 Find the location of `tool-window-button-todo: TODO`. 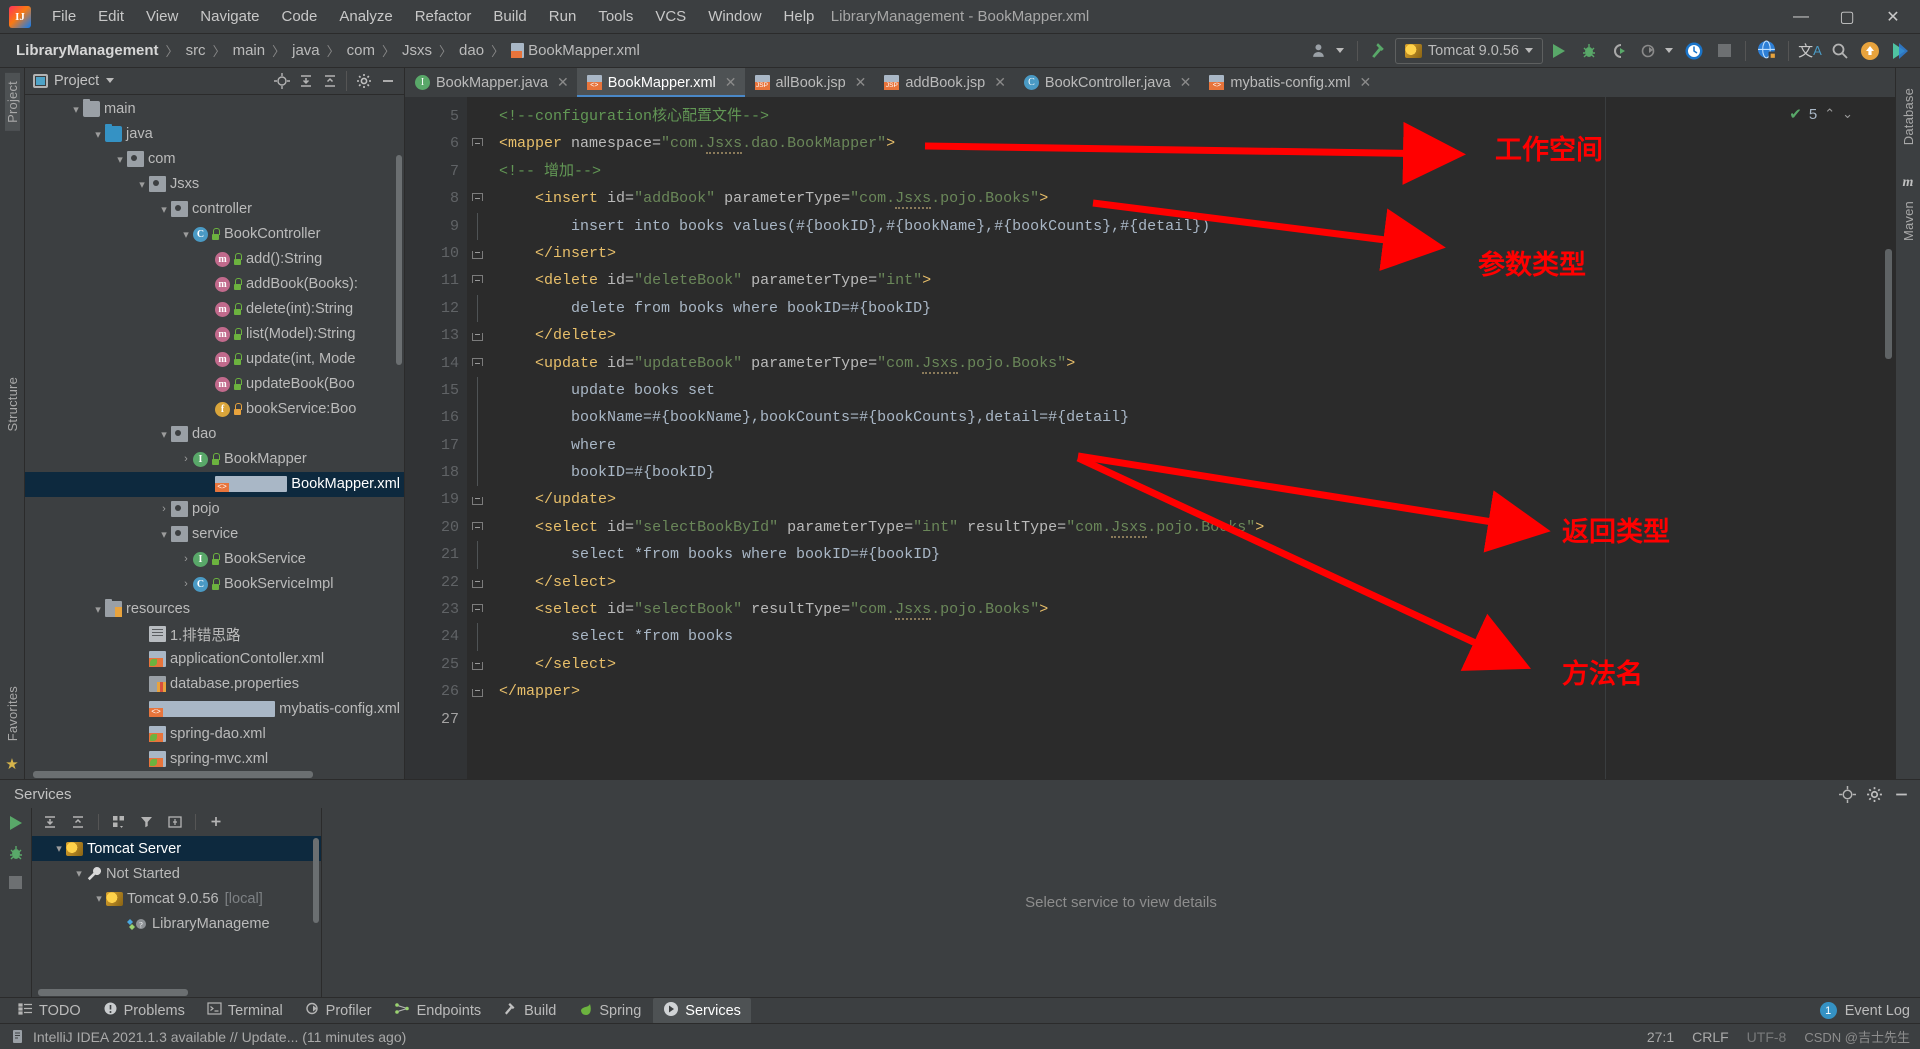

tool-window-button-todo: TODO is located at coordinates (49, 1010).